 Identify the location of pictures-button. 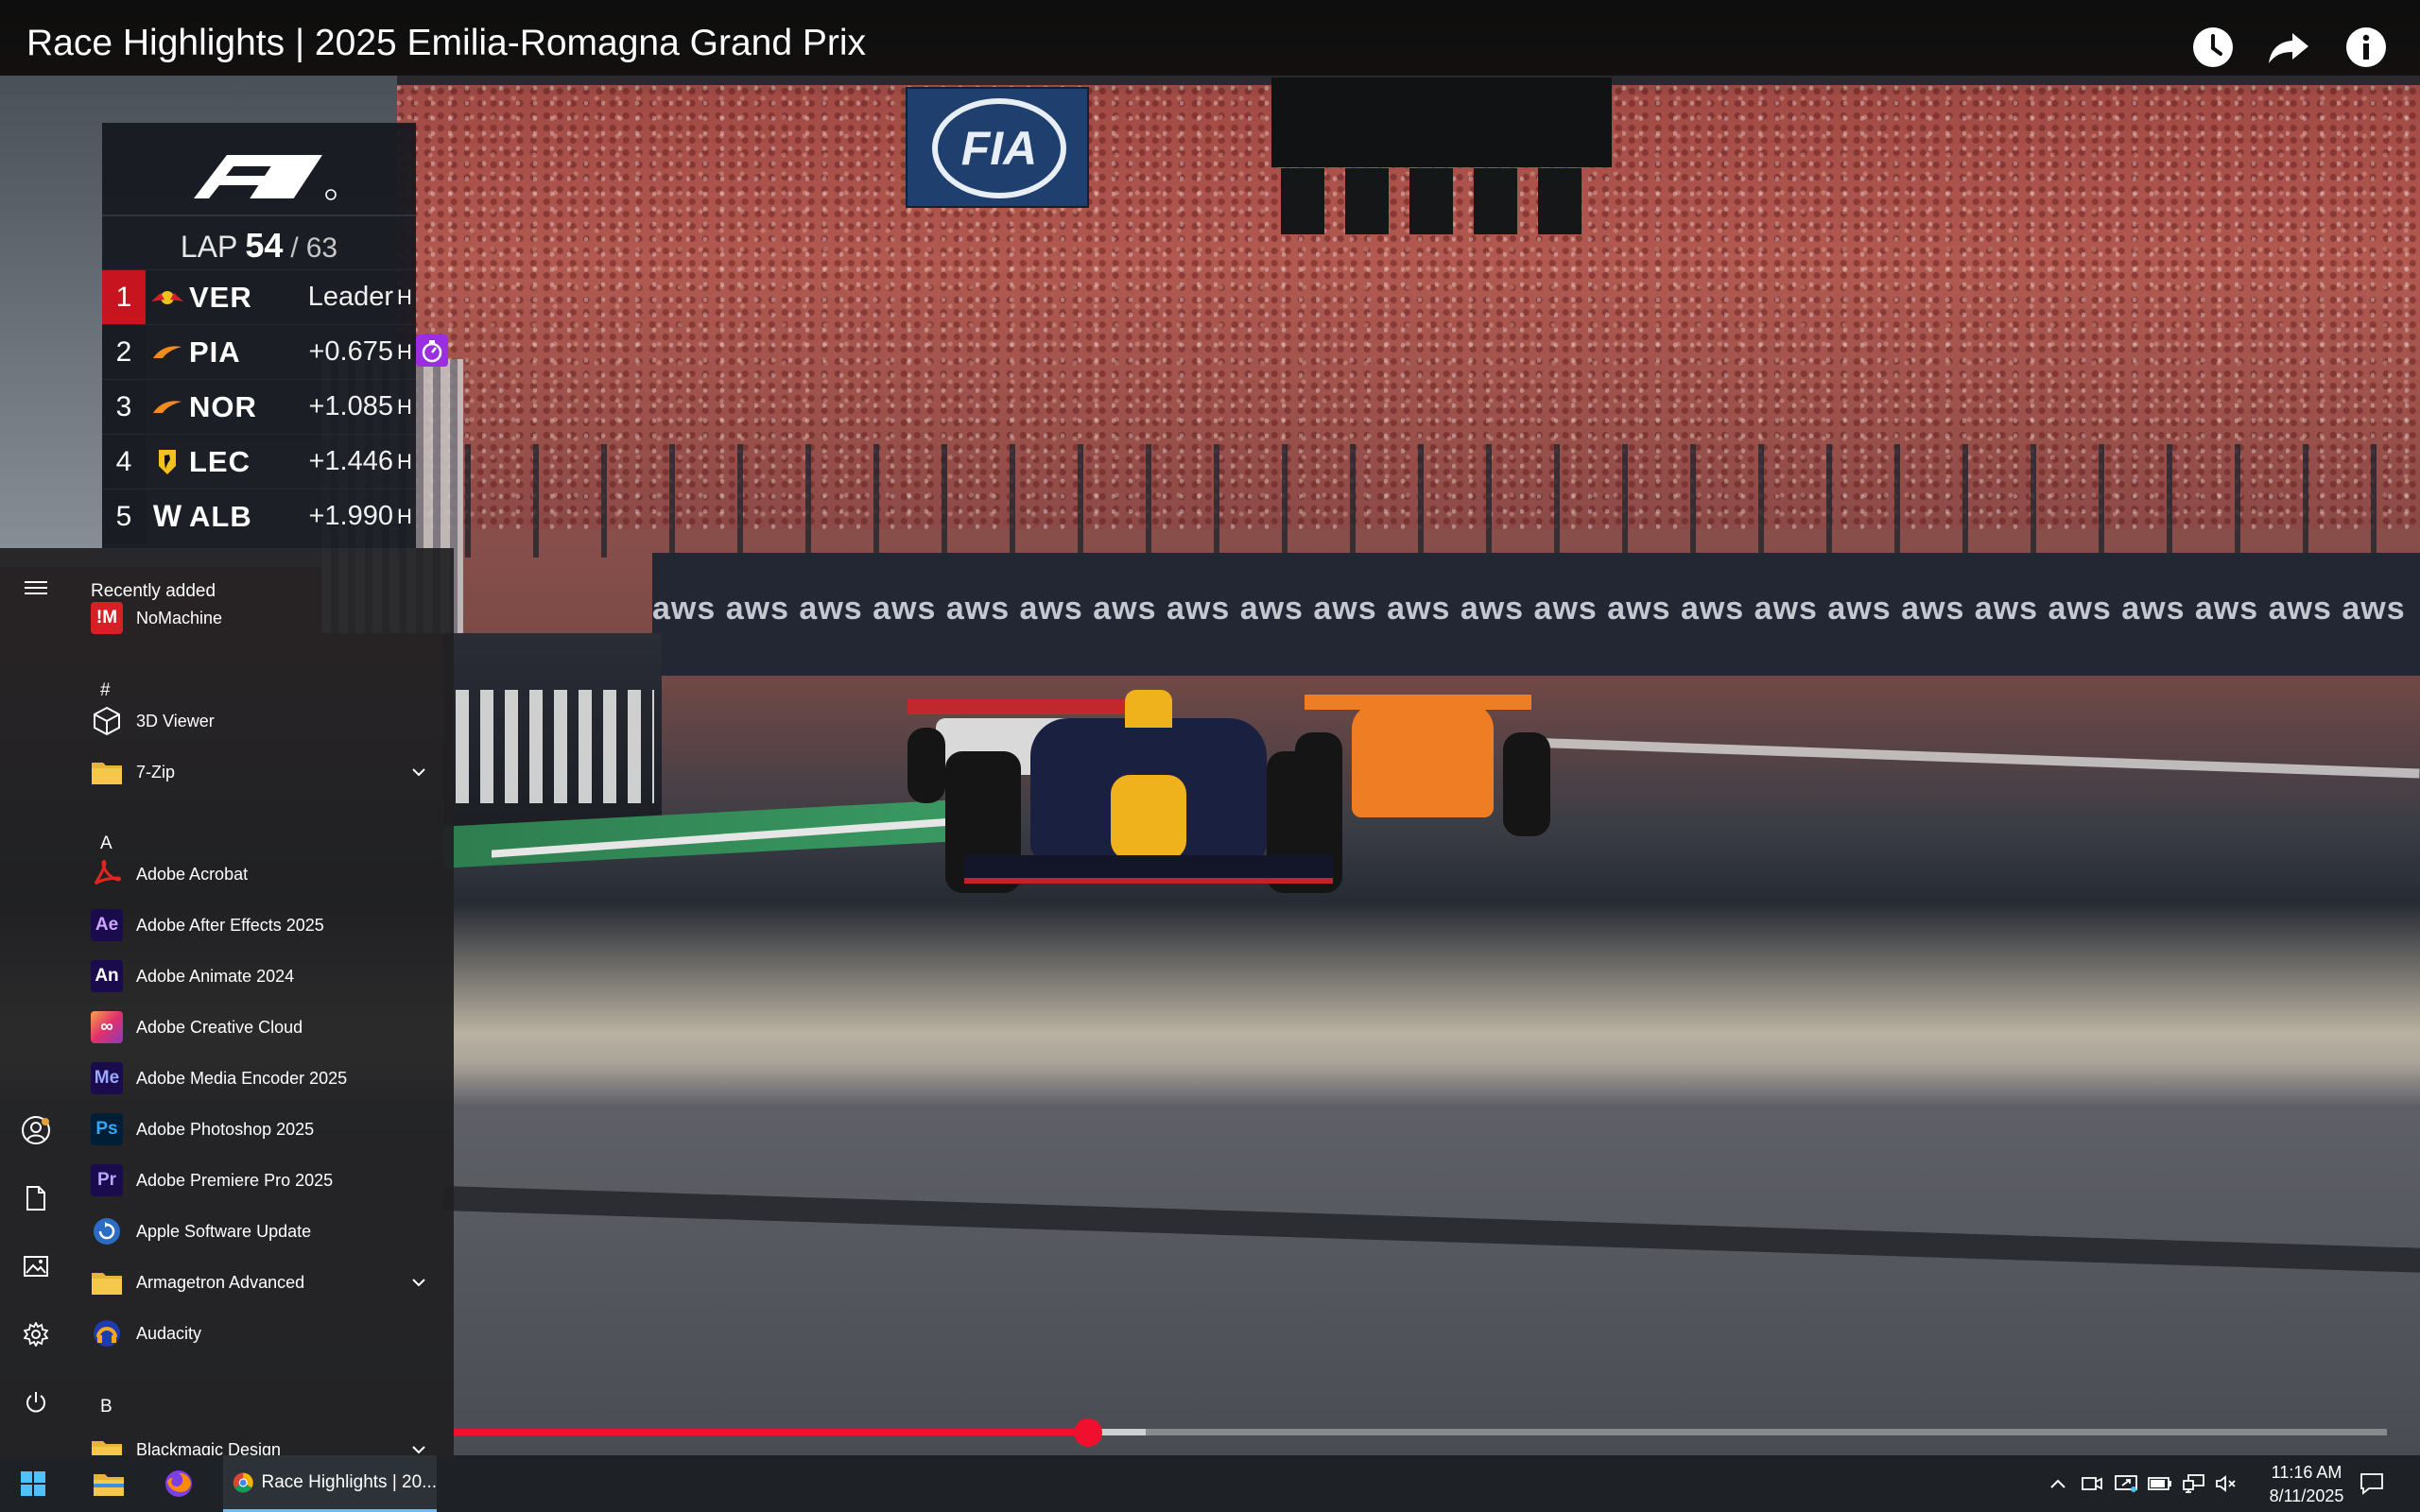
(36, 1266).